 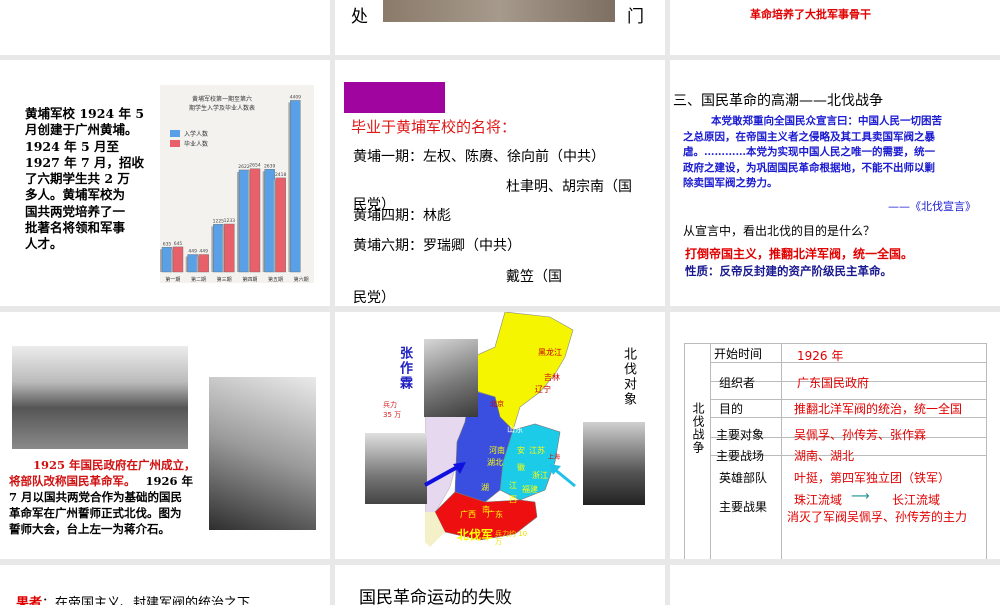 I want to click on data-label: 2654, so click(x=255, y=166).